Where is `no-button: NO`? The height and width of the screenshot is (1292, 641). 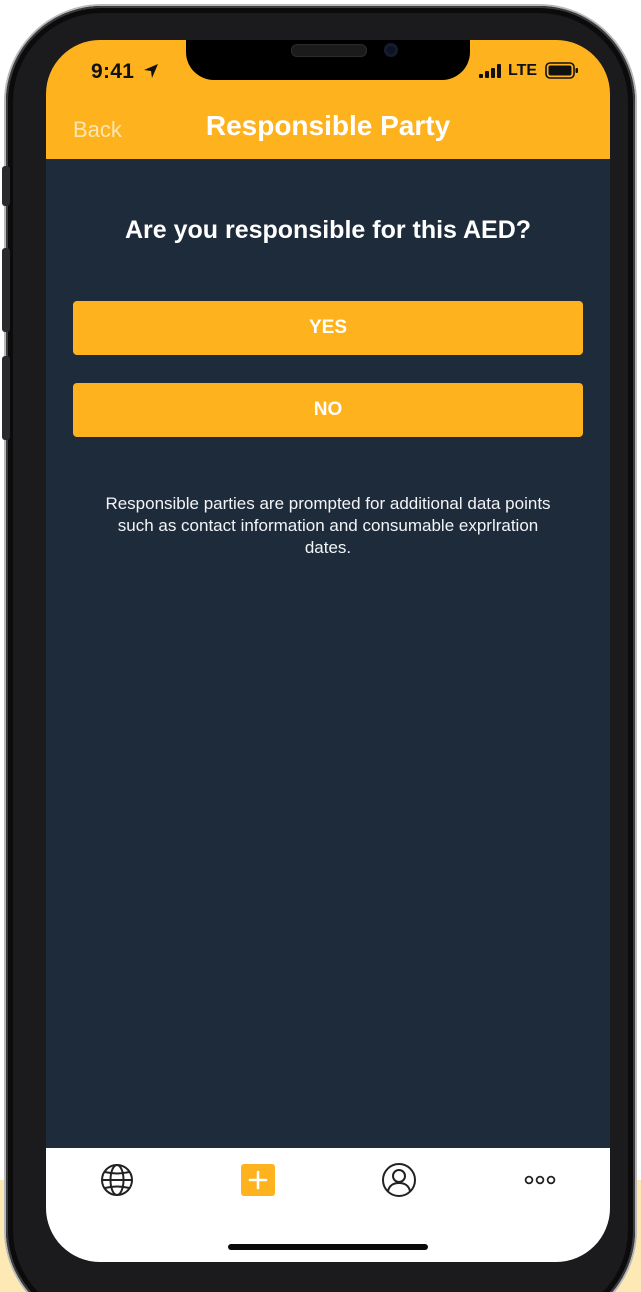 no-button: NO is located at coordinates (328, 410).